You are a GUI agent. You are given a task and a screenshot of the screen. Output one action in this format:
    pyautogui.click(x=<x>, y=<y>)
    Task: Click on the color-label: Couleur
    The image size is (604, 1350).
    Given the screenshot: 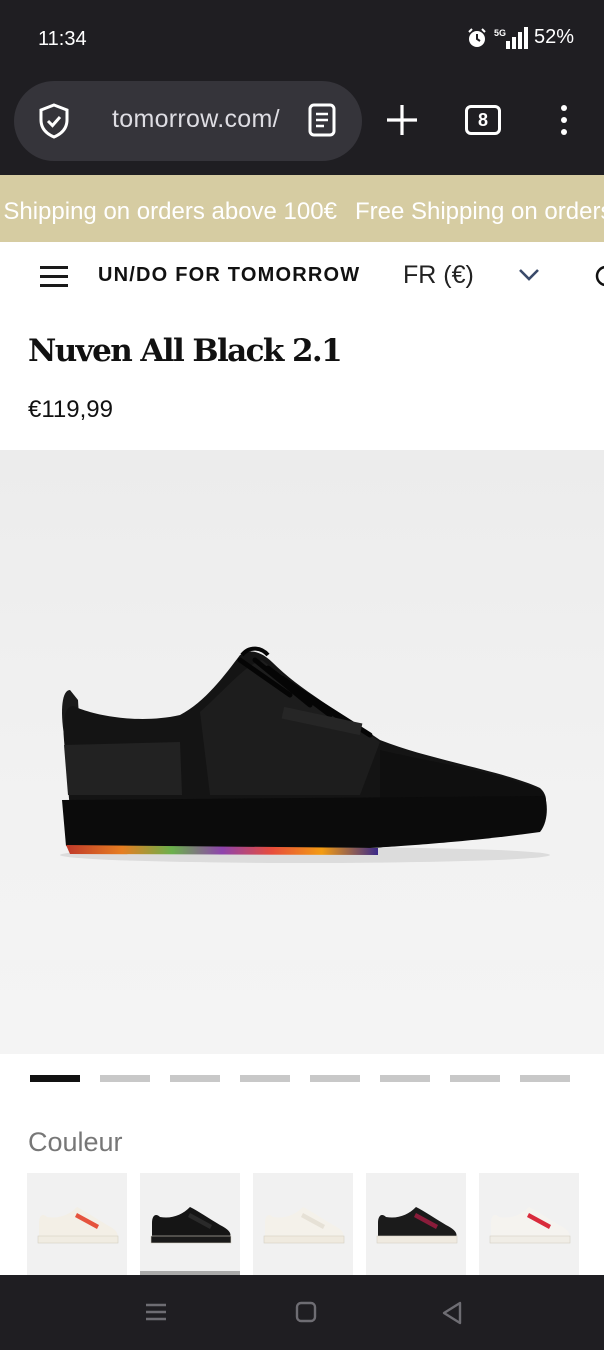 What is the action you would take?
    pyautogui.click(x=75, y=1142)
    